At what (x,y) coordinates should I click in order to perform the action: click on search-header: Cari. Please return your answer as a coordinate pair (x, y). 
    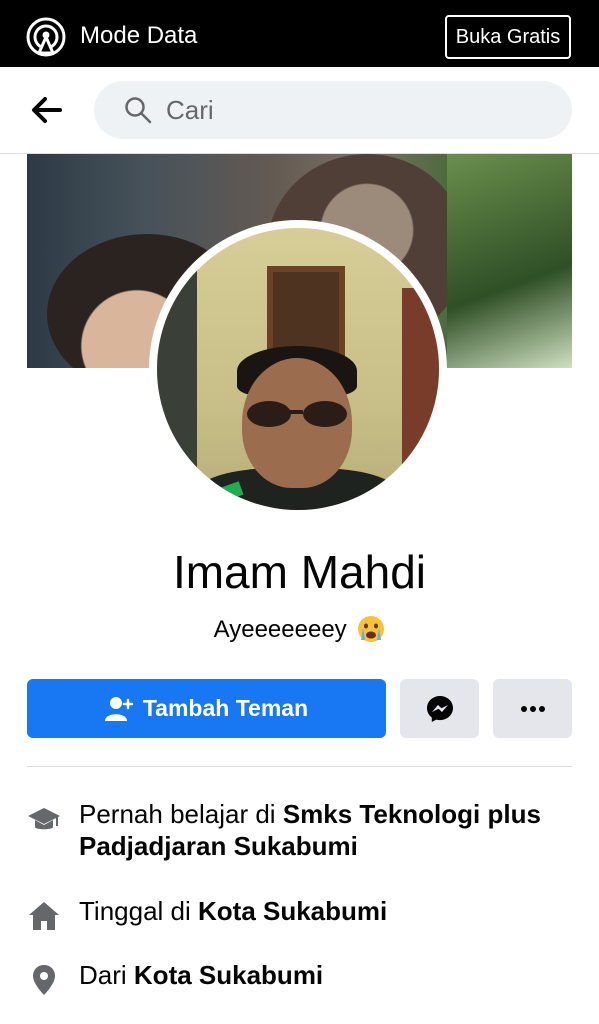
    Looking at the image, I should click on (299, 110).